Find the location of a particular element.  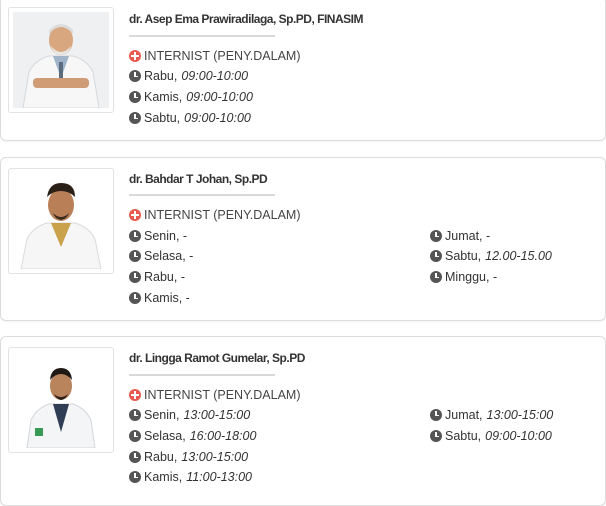

schedule-item: Kamis, 09:00-10:00 is located at coordinates (191, 97).